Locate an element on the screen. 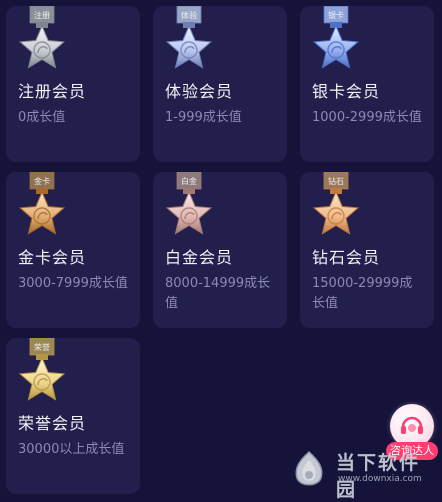 Image resolution: width=442 pixels, height=502 pixels. tier-name: 注册会员 is located at coordinates (52, 91).